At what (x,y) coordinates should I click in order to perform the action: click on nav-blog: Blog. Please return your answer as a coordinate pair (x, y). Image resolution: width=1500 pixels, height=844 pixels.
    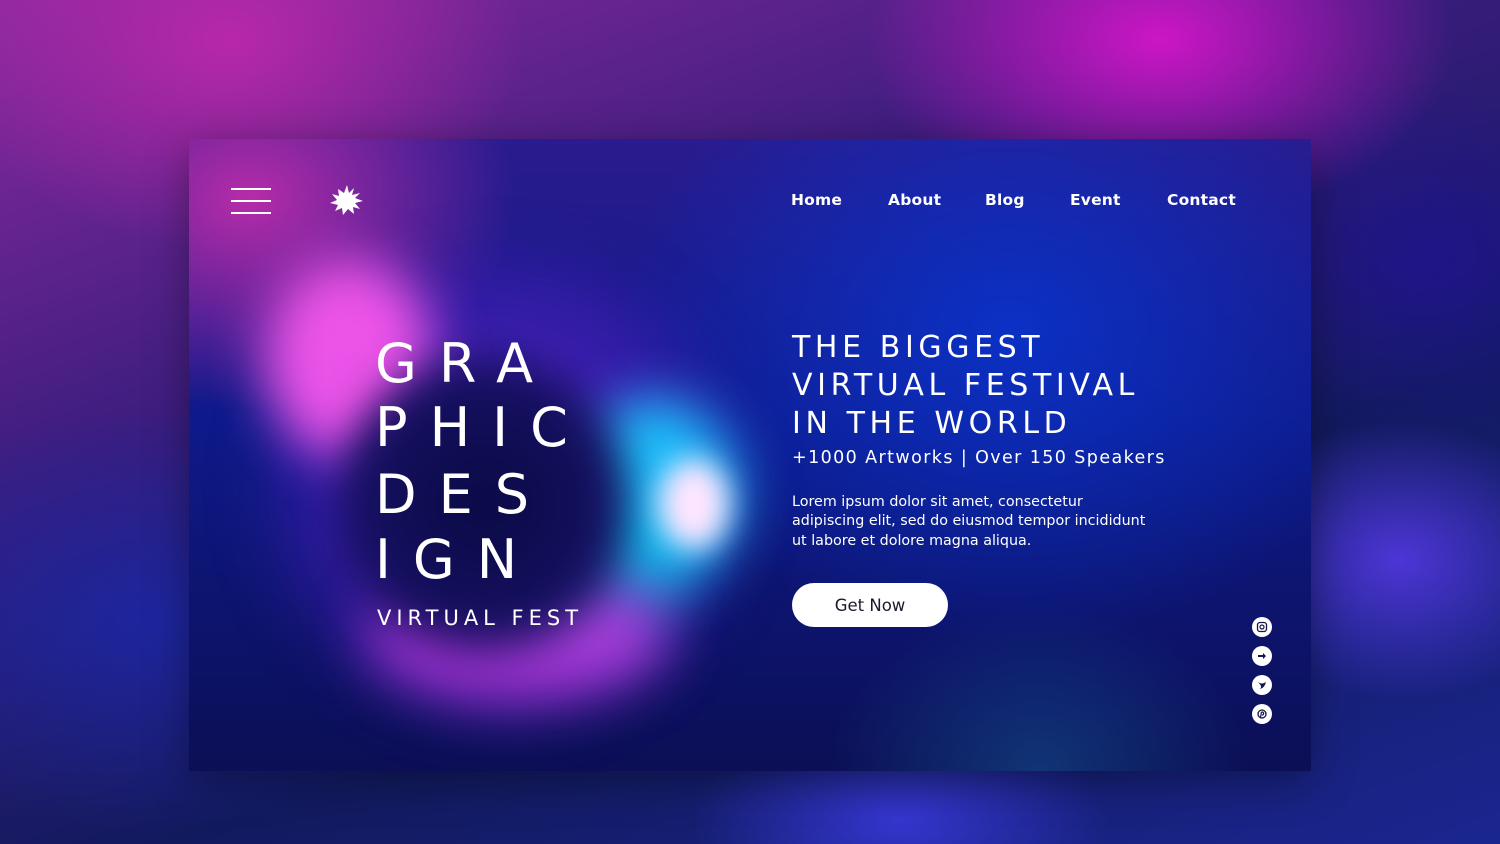
    Looking at the image, I should click on (1005, 200).